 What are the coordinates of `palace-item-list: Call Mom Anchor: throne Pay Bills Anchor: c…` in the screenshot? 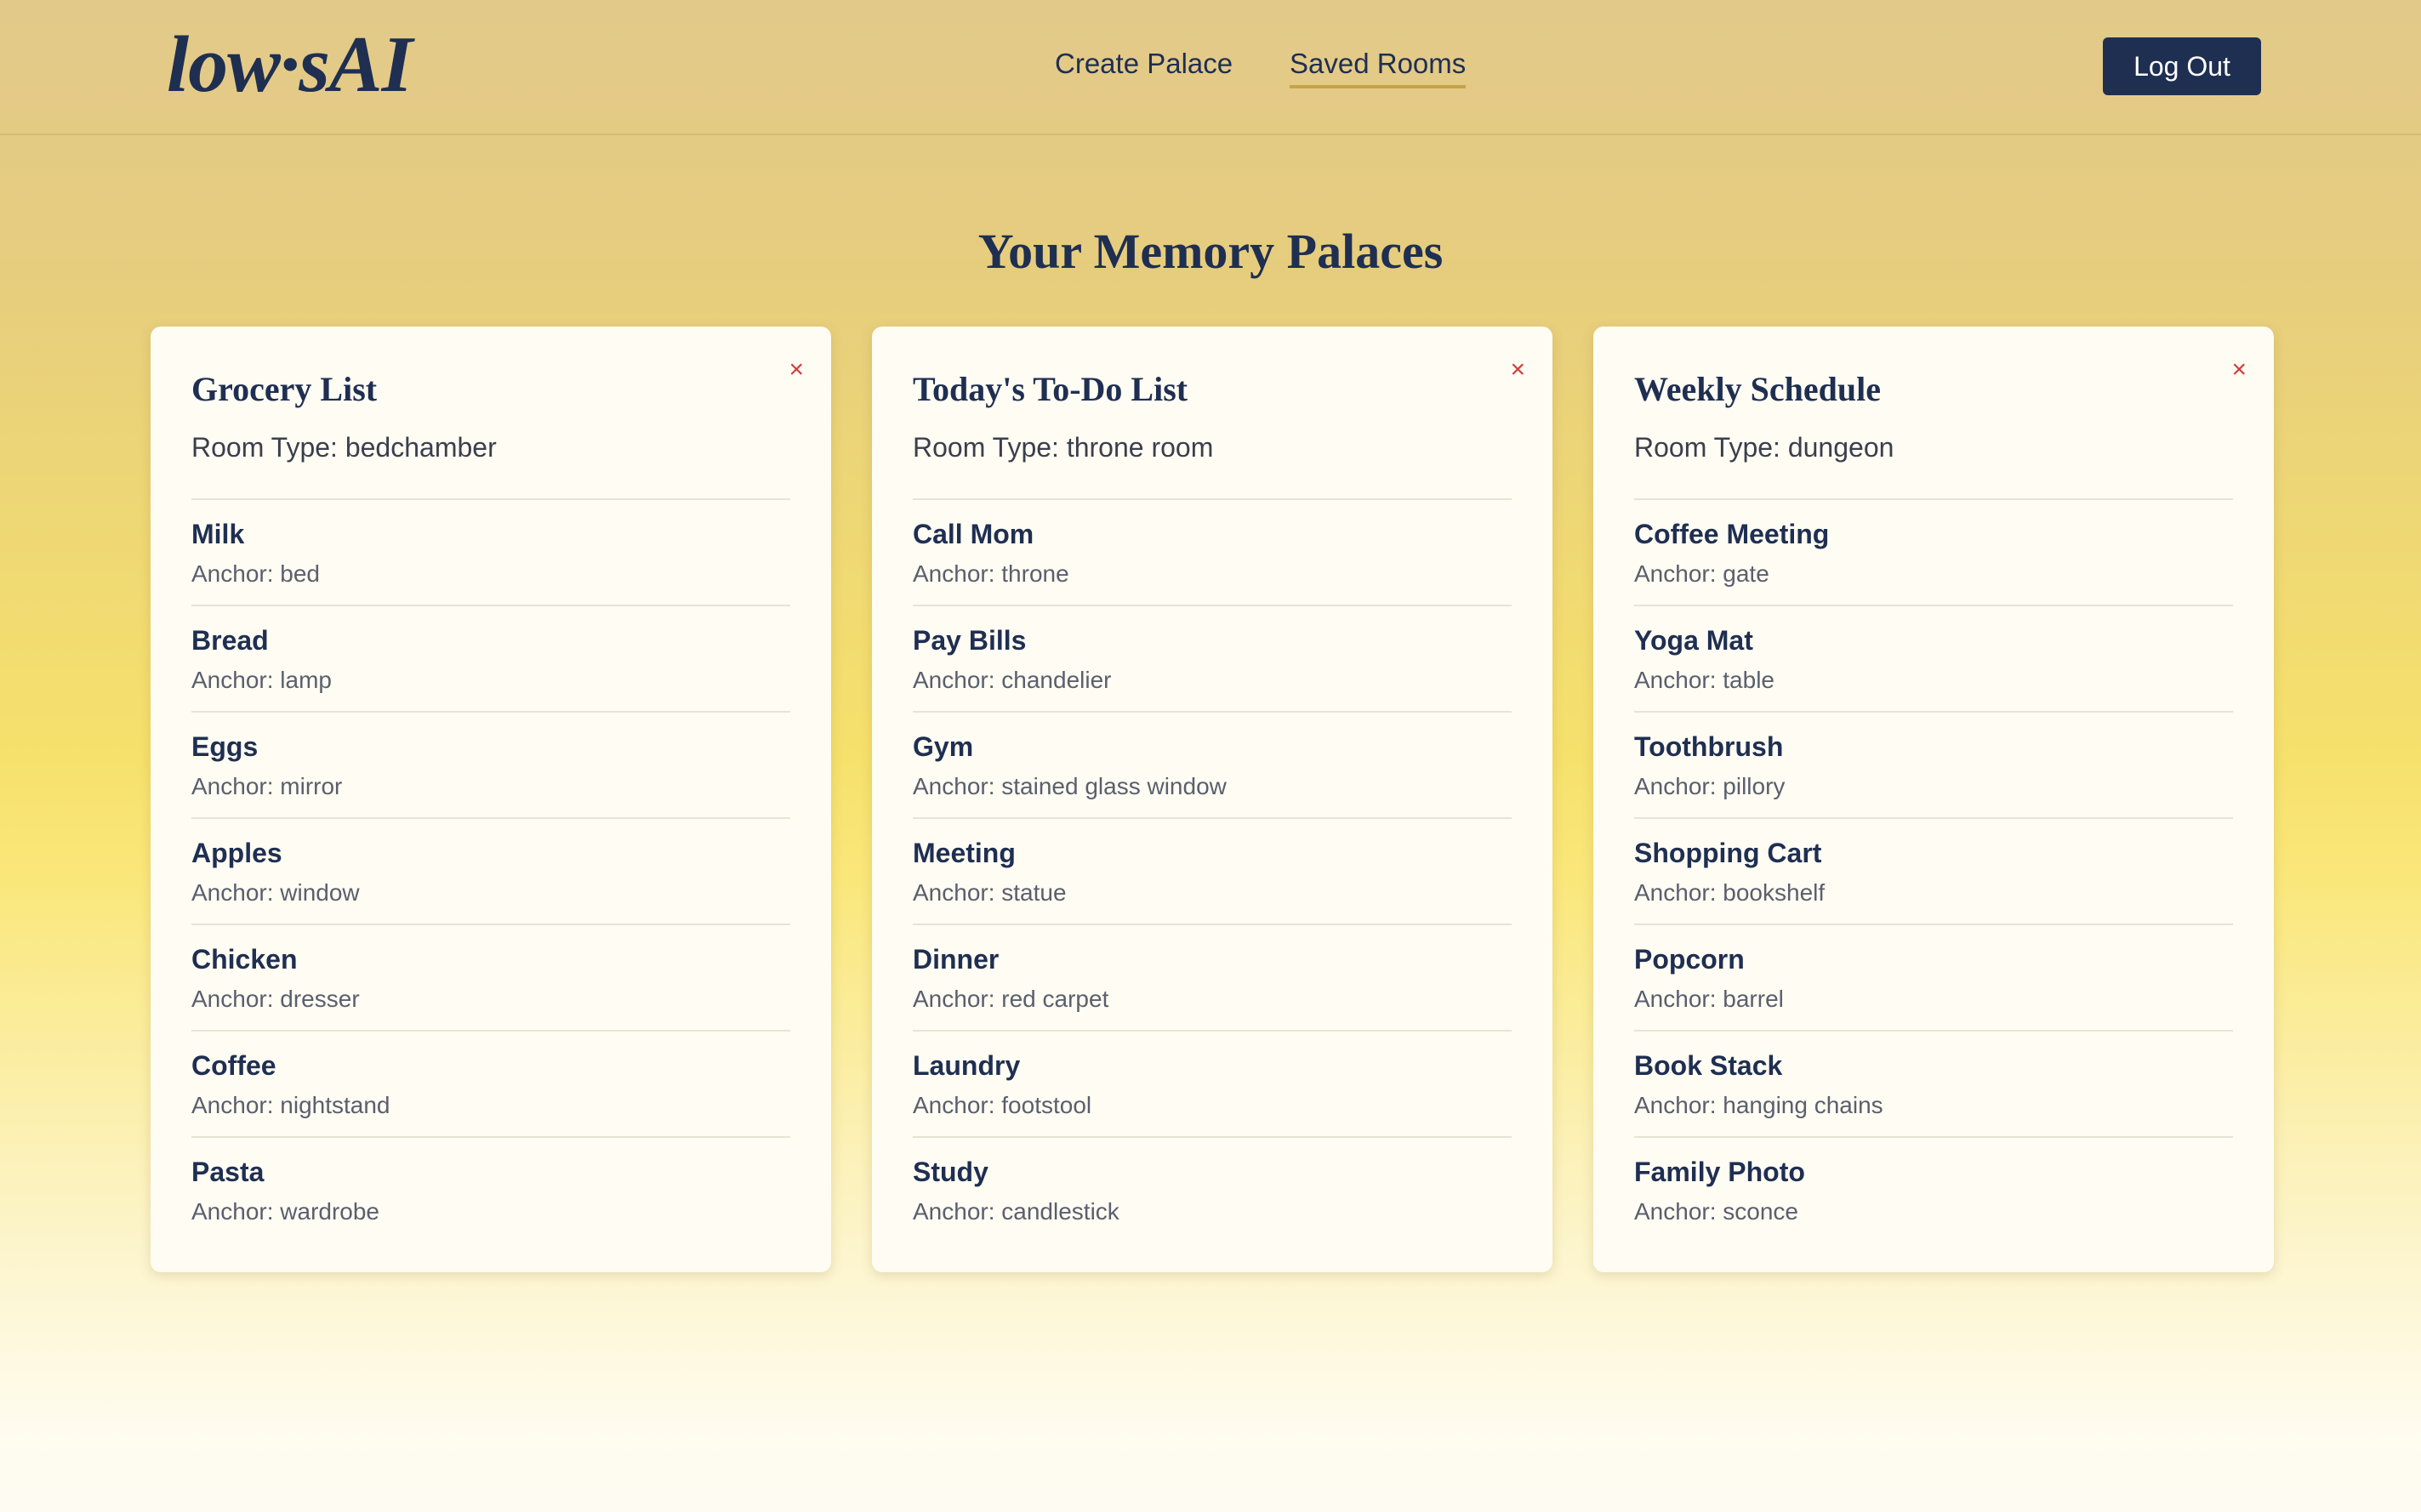 It's located at (1212, 870).